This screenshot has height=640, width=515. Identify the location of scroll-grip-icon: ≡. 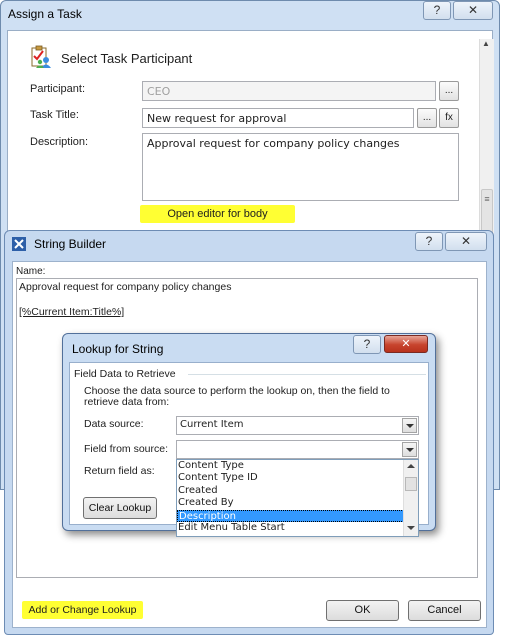
(487, 199).